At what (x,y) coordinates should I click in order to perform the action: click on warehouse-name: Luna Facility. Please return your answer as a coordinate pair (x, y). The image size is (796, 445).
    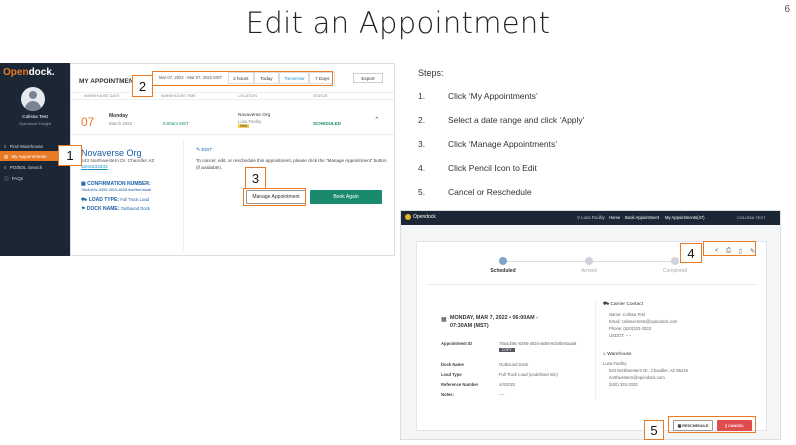
    Looking at the image, I should click on (615, 363).